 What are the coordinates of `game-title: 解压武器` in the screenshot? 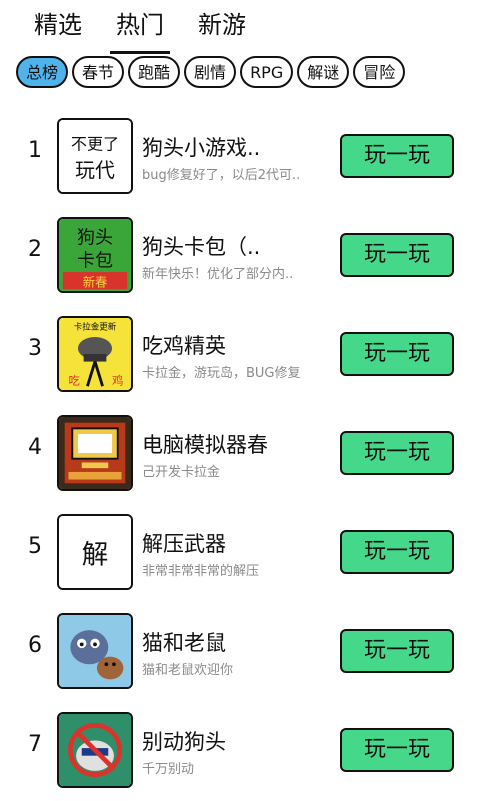 It's located at (237, 543).